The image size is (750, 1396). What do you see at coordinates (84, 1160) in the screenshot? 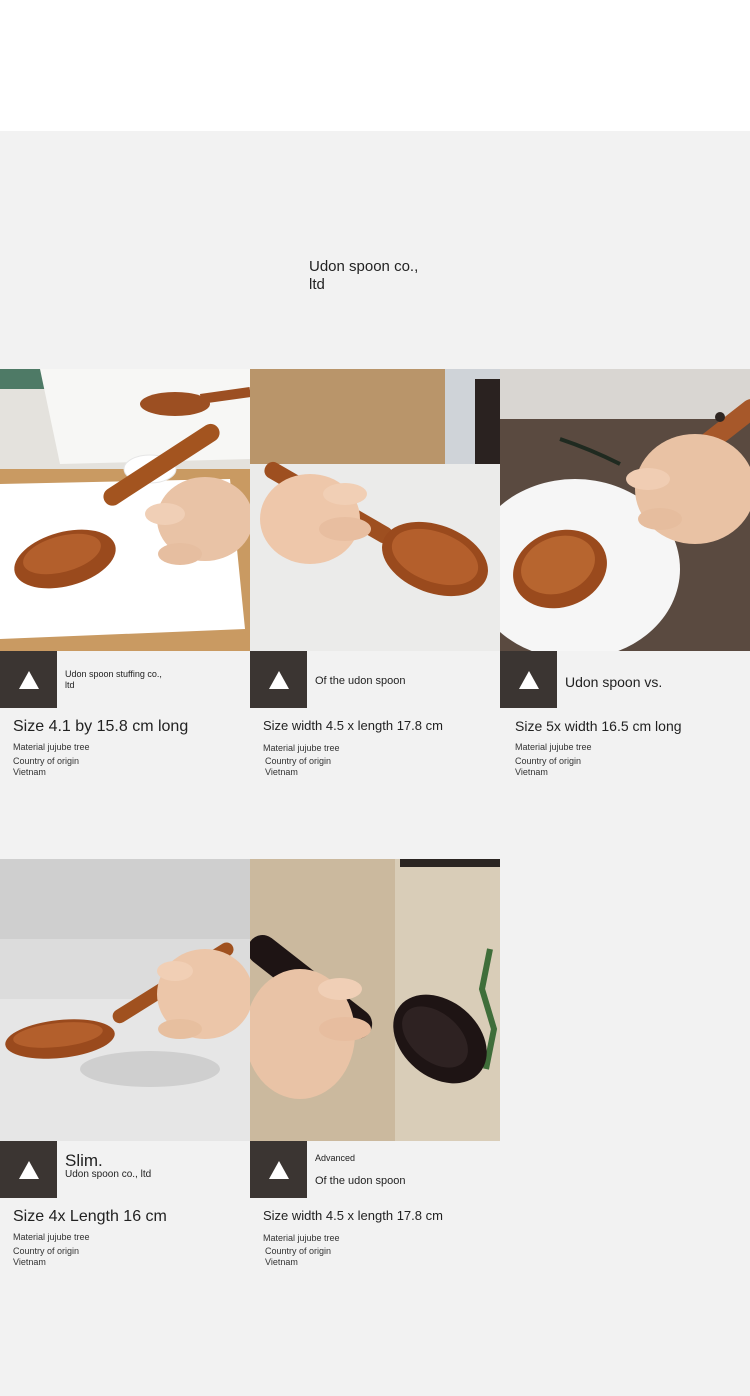
I see `product-name-4-big: Slim.` at bounding box center [84, 1160].